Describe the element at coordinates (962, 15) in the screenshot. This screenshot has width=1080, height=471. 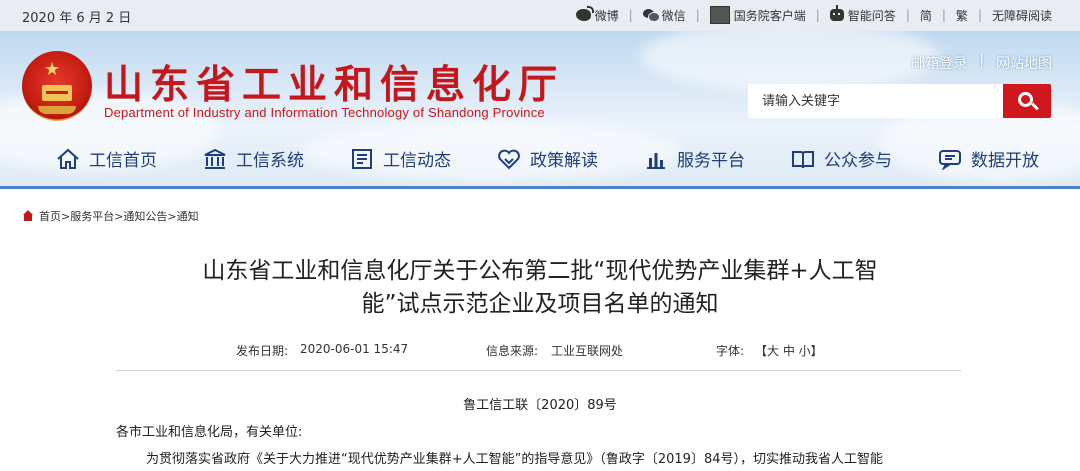
I see `traditional-link: 繁` at that location.